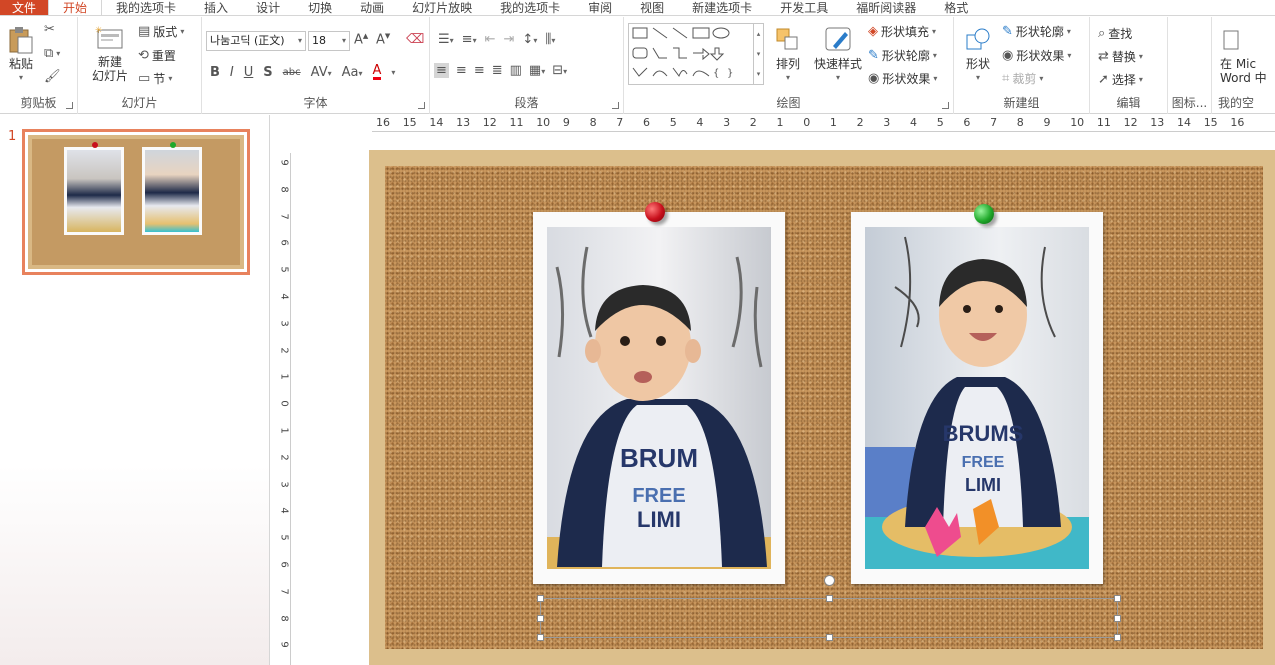 The image size is (1275, 665). What do you see at coordinates (600, 7) in the screenshot?
I see `tab-review: 审阅` at bounding box center [600, 7].